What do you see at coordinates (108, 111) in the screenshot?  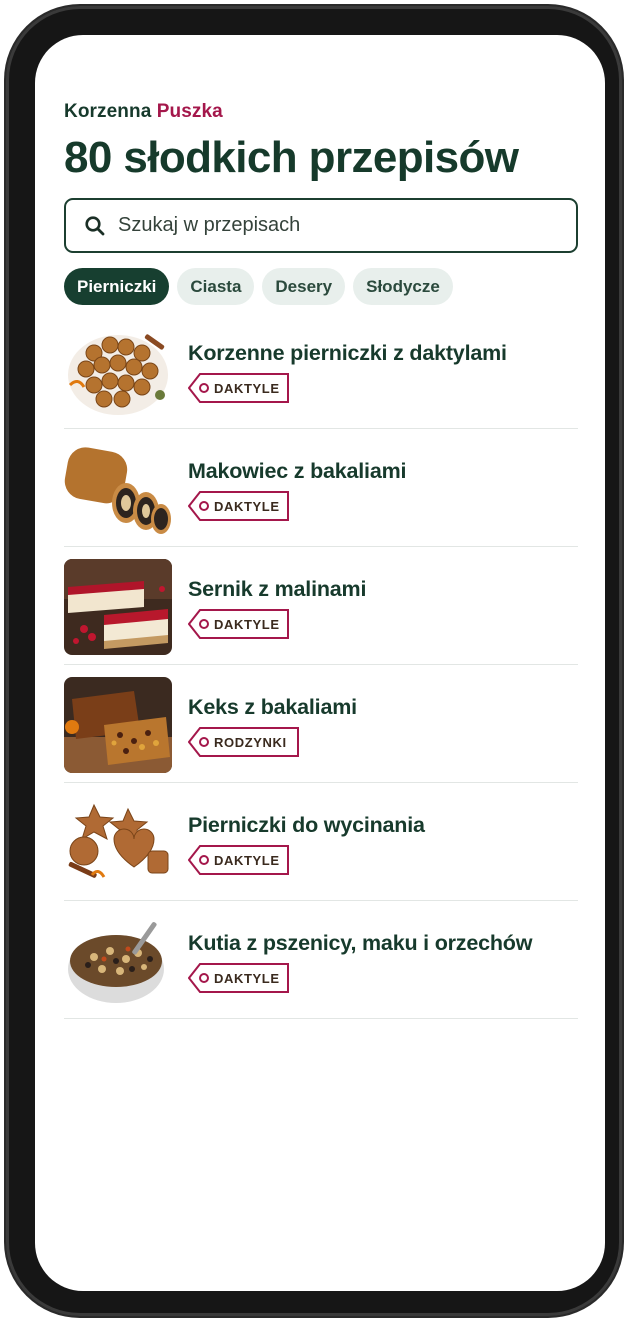 I see `brand-name-first: Korzenna` at bounding box center [108, 111].